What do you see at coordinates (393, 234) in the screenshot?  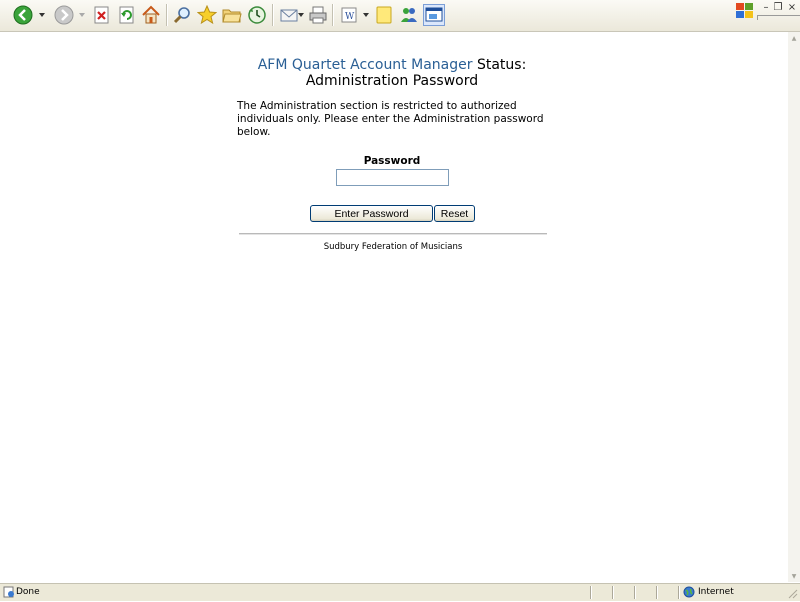 I see `divider` at bounding box center [393, 234].